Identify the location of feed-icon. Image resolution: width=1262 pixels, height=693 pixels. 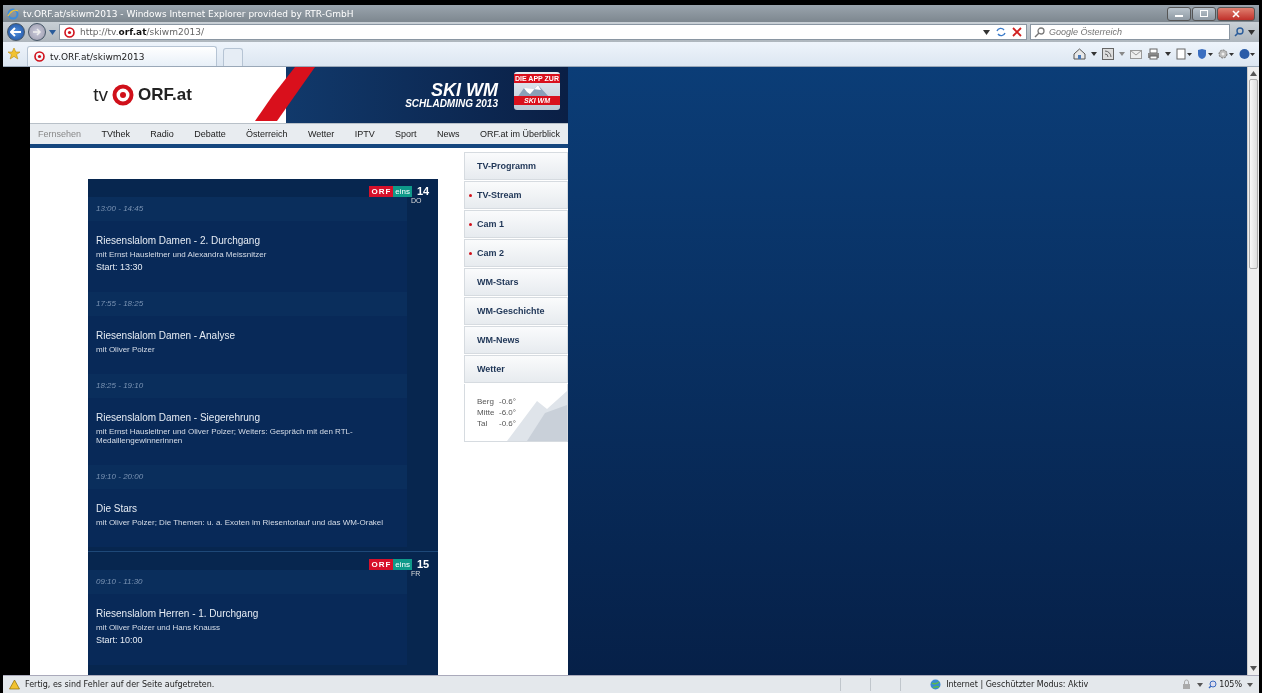
(1108, 54).